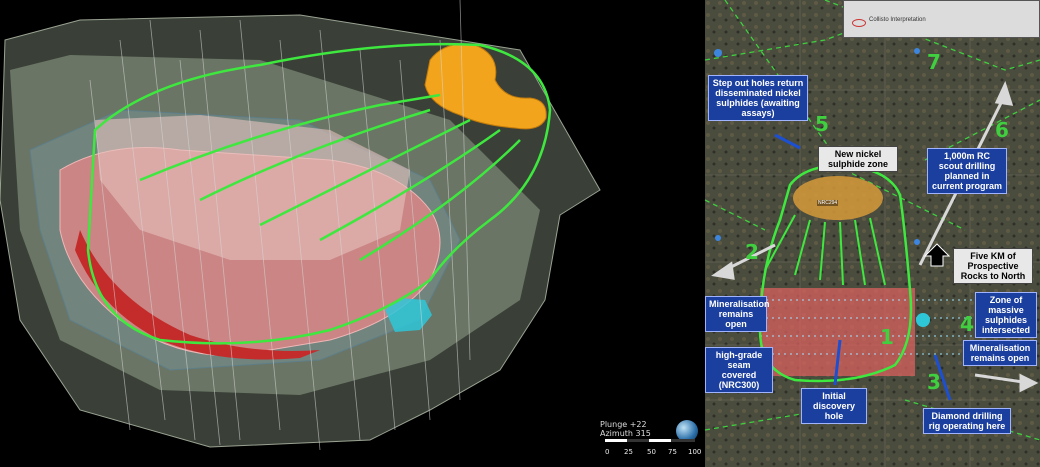 Image resolution: width=1040 pixels, height=467 pixels. I want to click on label-mineralisation-right: Mineralisation remains open, so click(1000, 353).